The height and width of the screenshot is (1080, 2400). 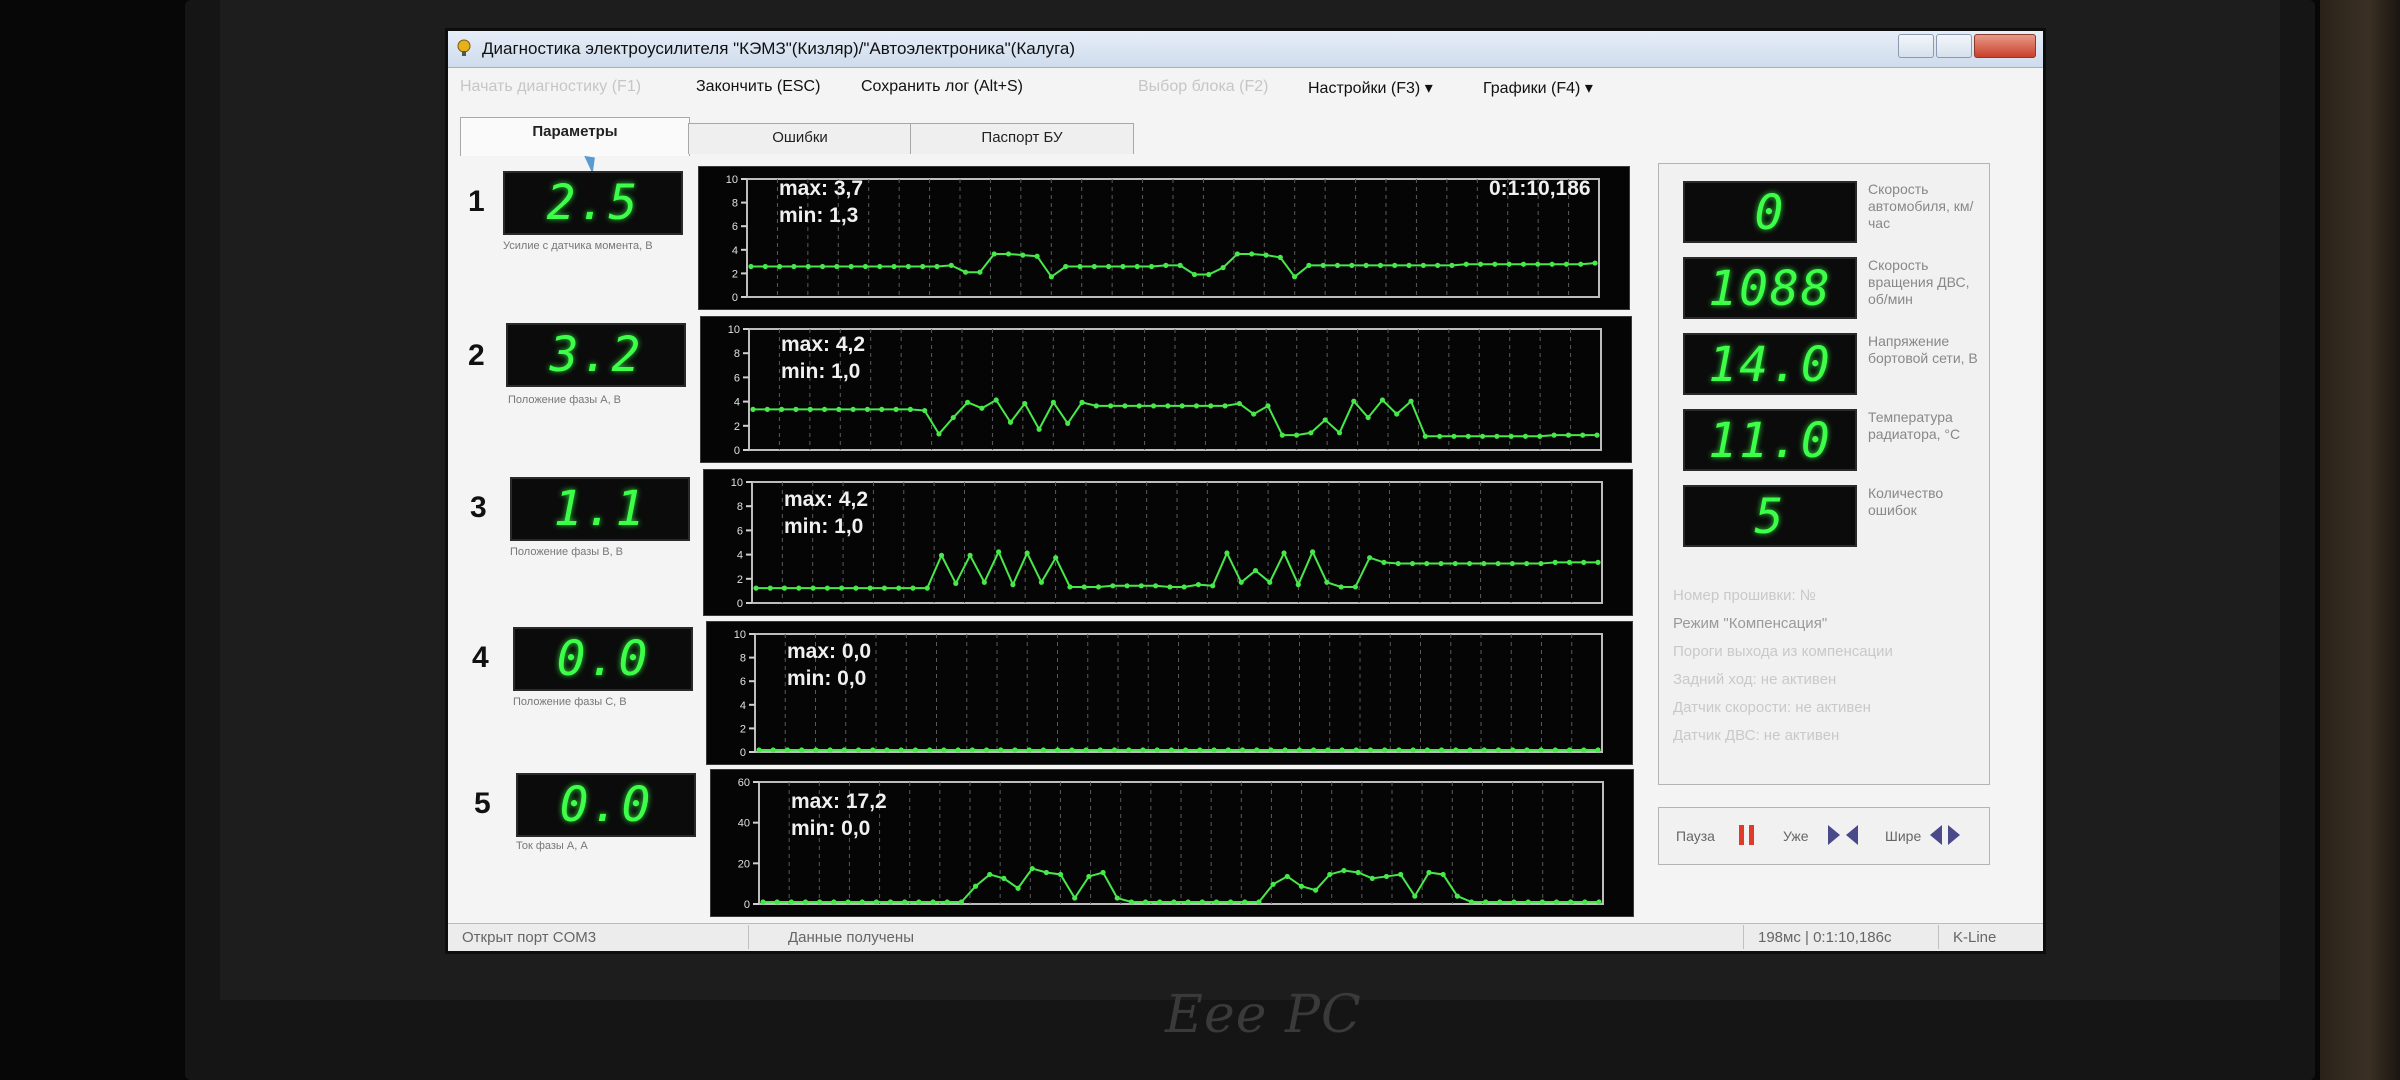 I want to click on param-number: 5, so click(x=482, y=803).